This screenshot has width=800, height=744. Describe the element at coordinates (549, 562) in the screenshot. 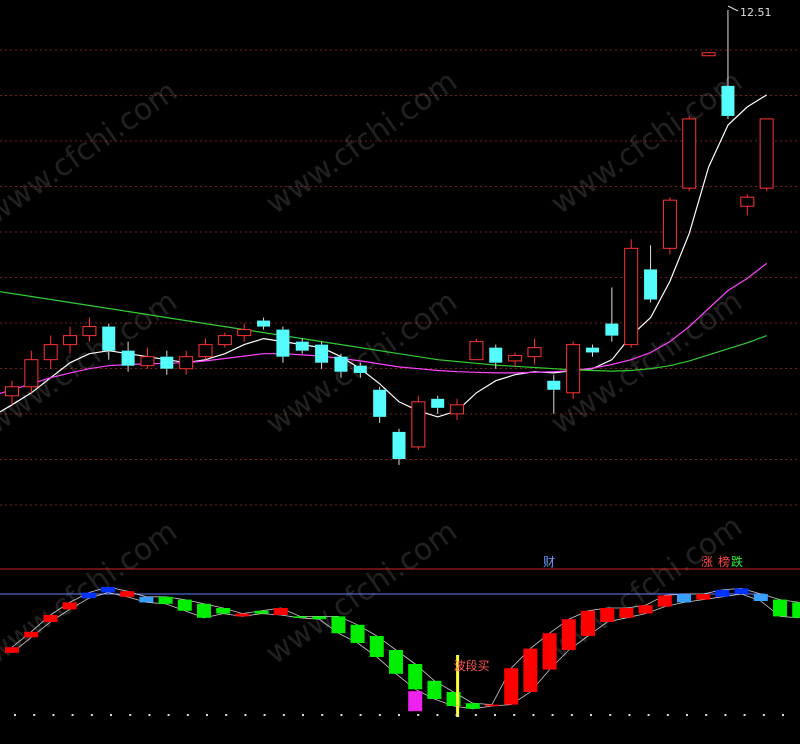

I see `cai-label: 财` at that location.